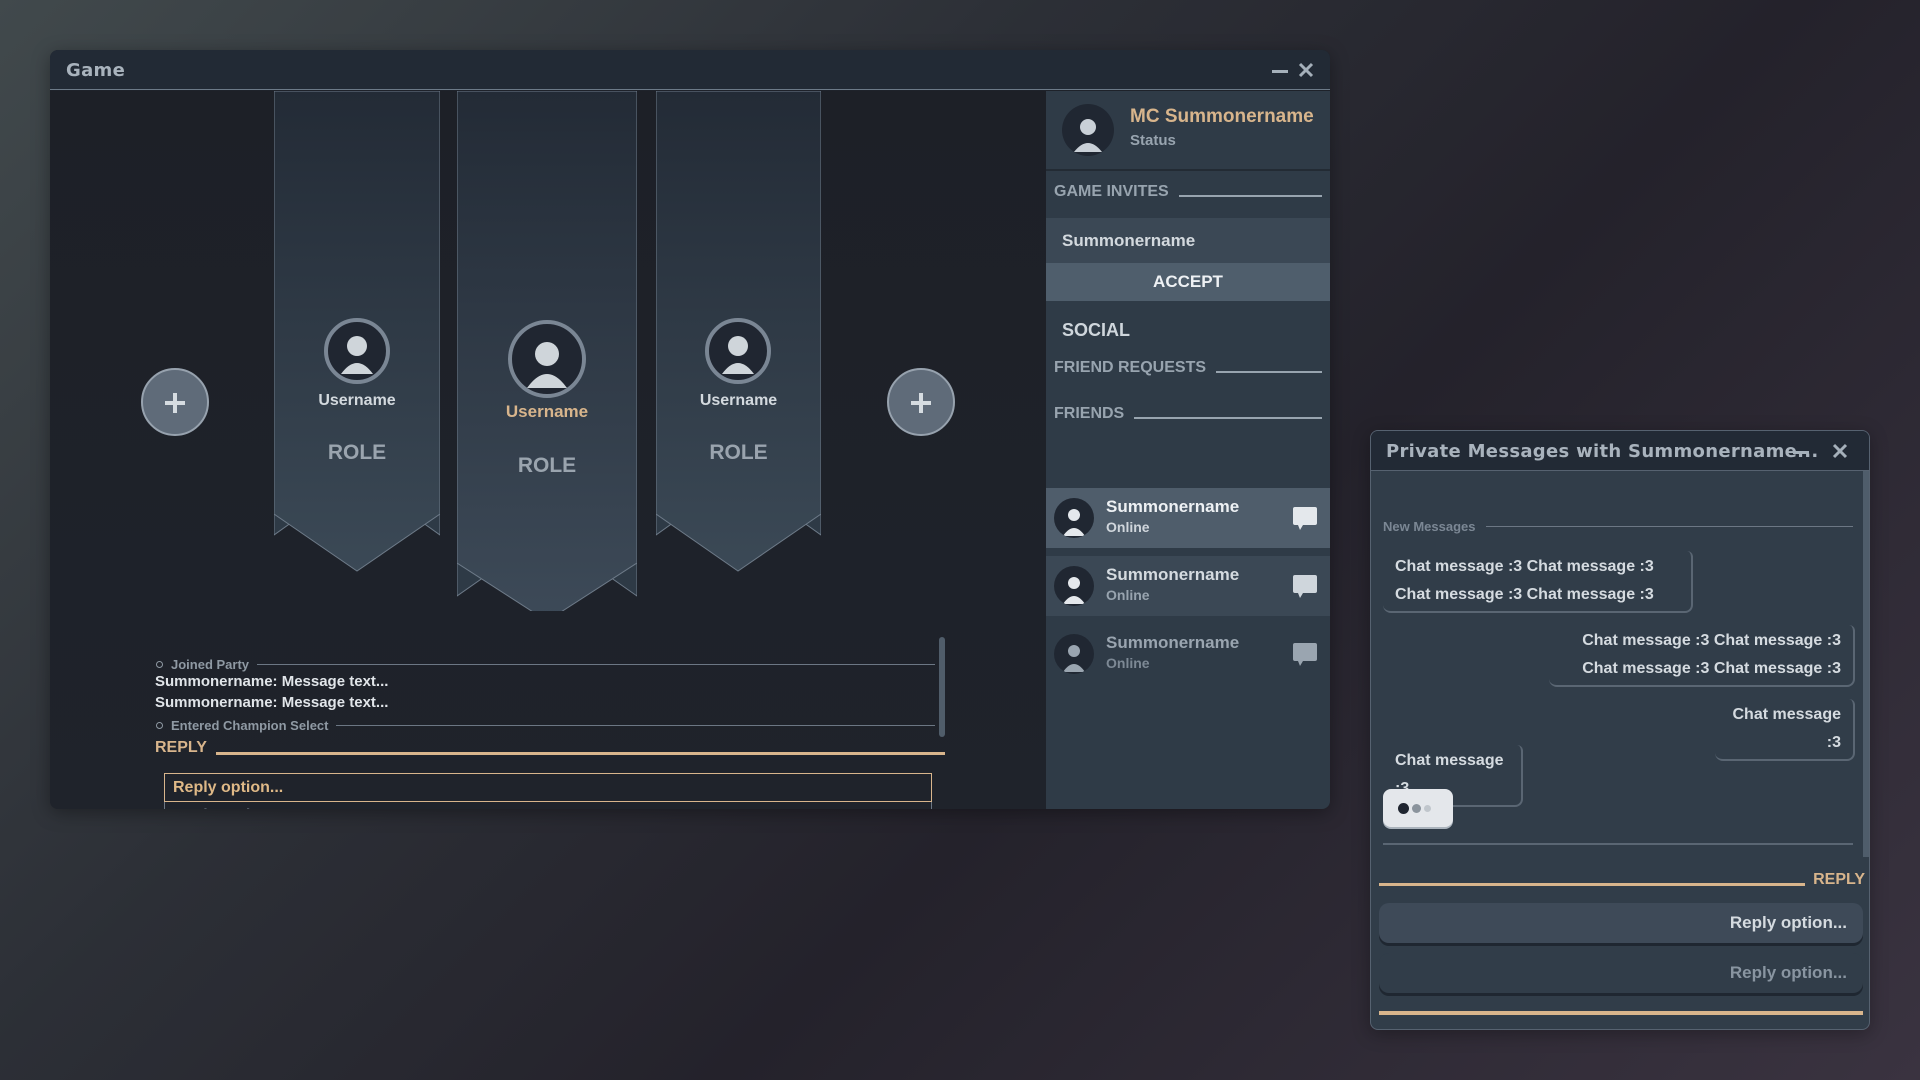 The height and width of the screenshot is (1080, 1920). Describe the element at coordinates (1188, 131) in the screenshot. I see `profile-header: MC Summonername Status` at that location.